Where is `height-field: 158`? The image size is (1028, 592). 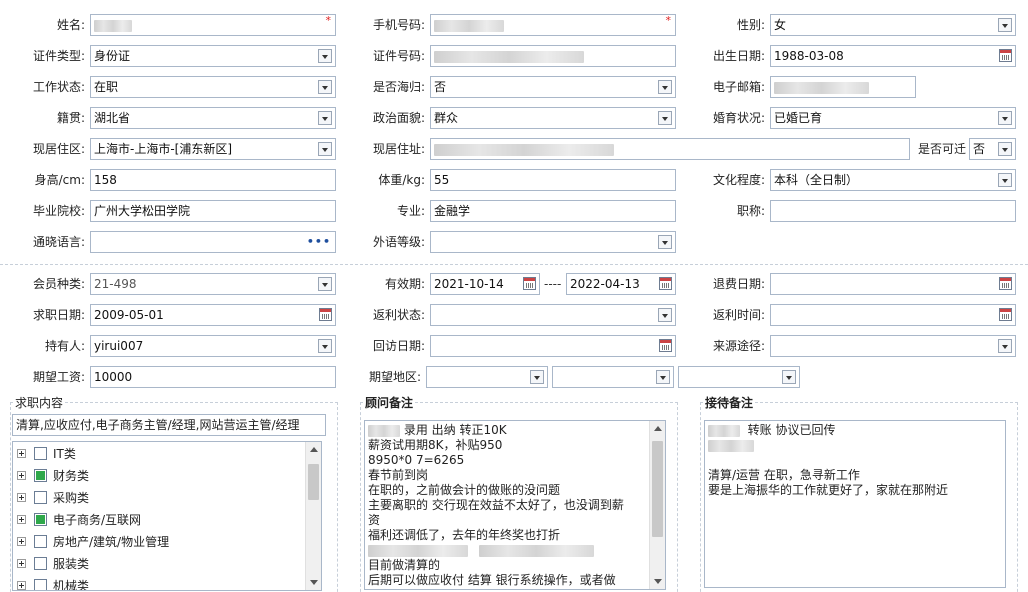
height-field: 158 is located at coordinates (213, 180).